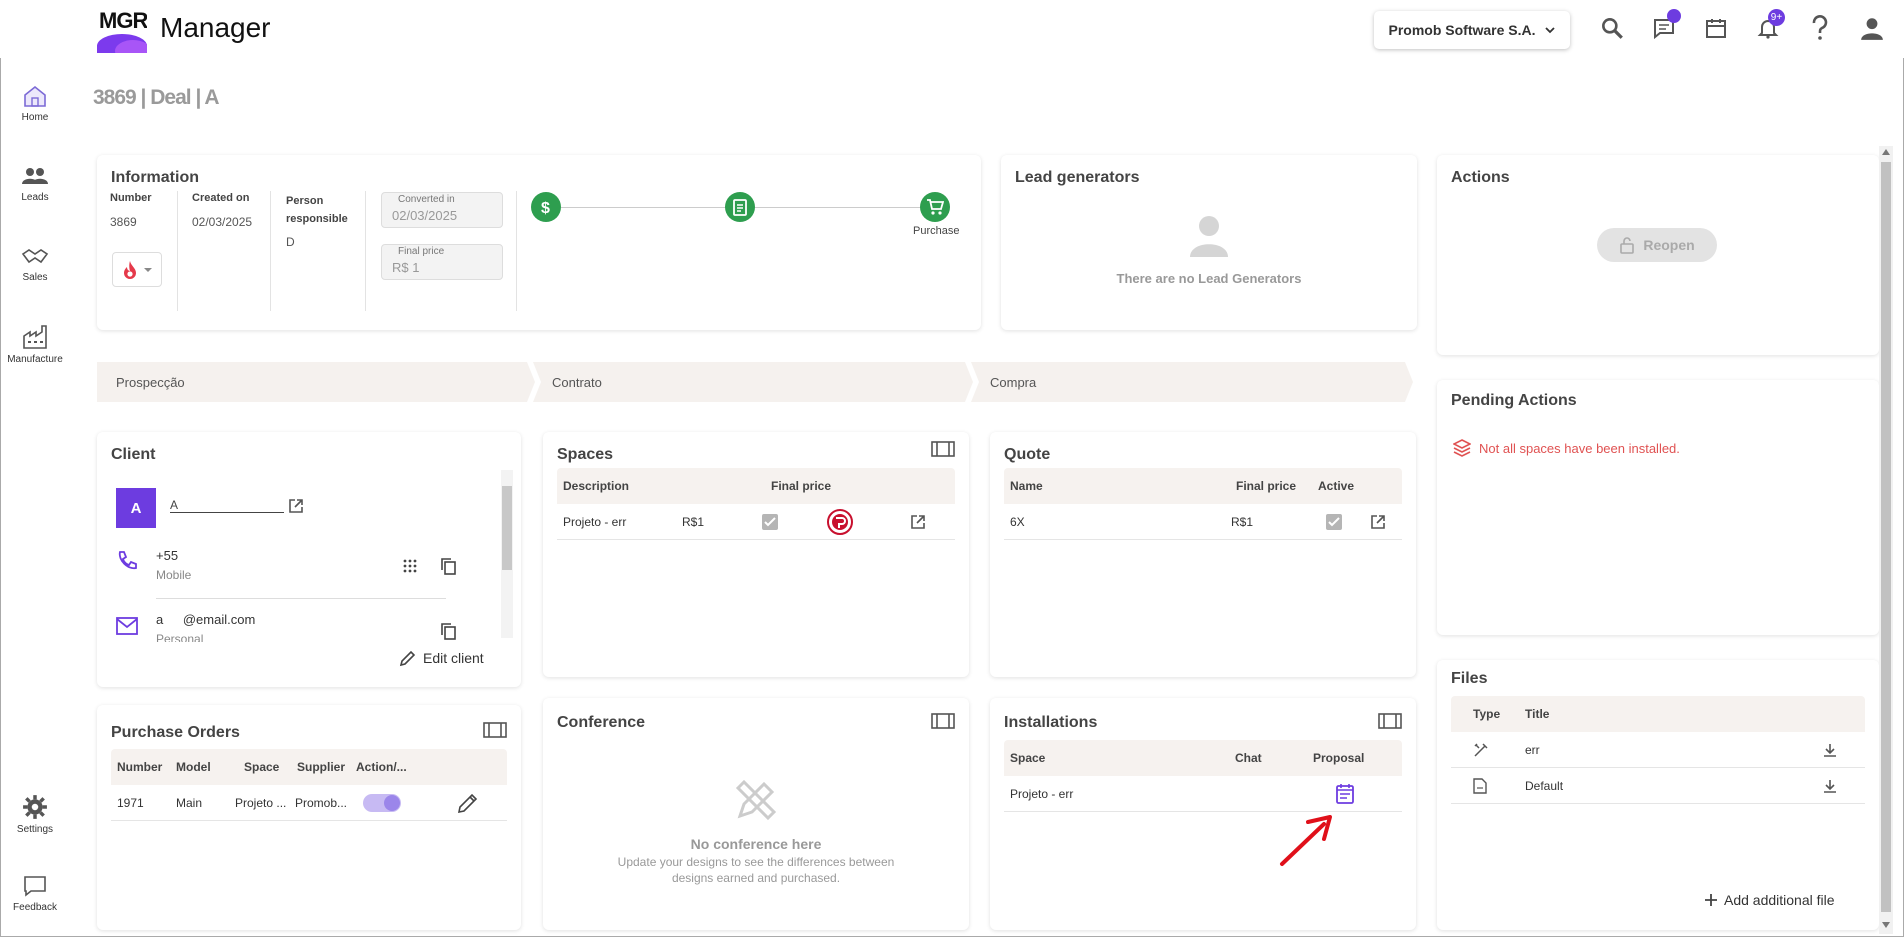 The image size is (1904, 937). I want to click on actions-title: Actions, so click(1480, 177).